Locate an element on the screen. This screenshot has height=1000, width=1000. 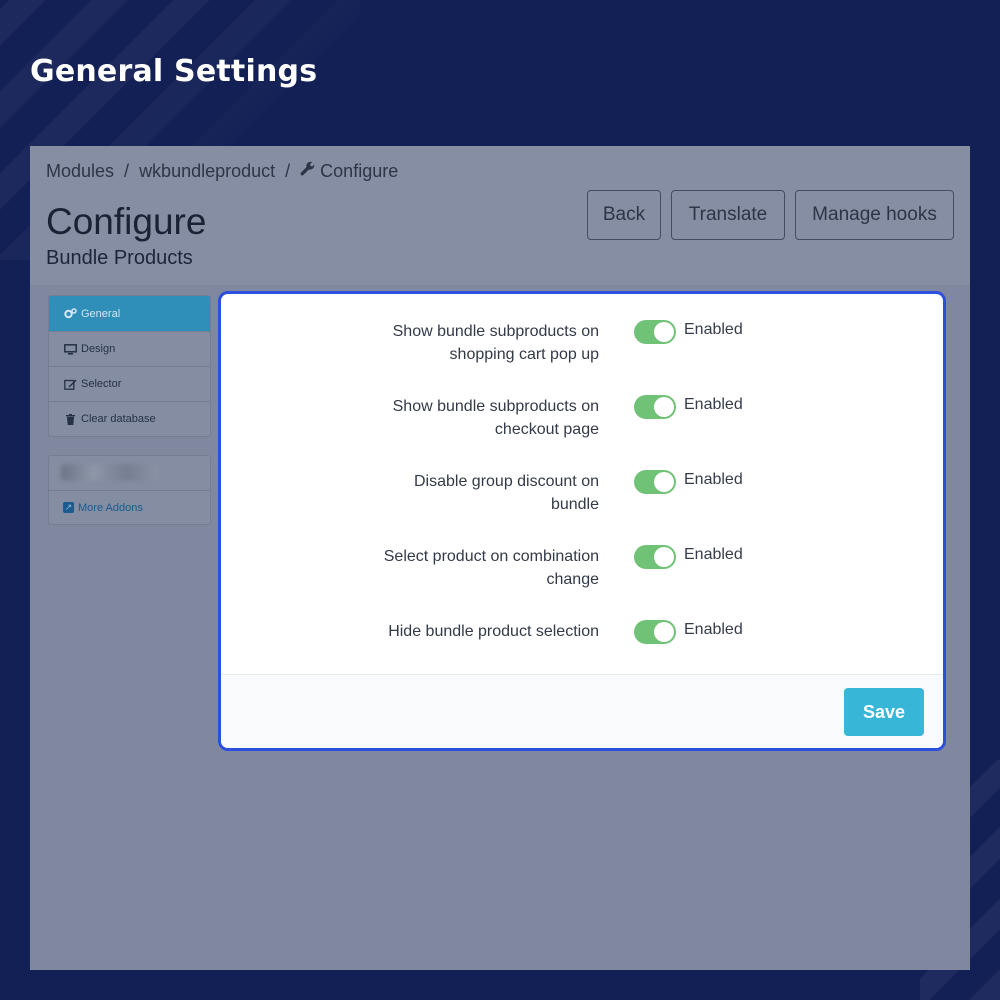
page-title: Configure is located at coordinates (126, 221).